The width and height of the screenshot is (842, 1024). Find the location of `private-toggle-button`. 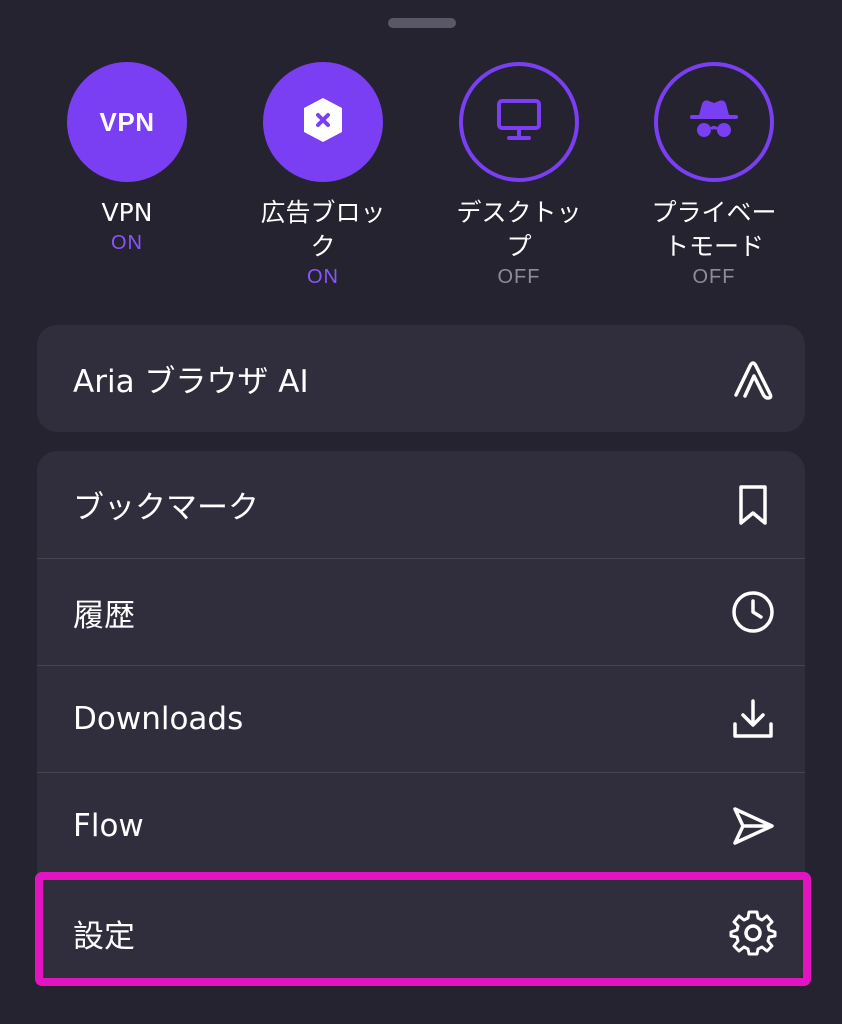

private-toggle-button is located at coordinates (714, 122).